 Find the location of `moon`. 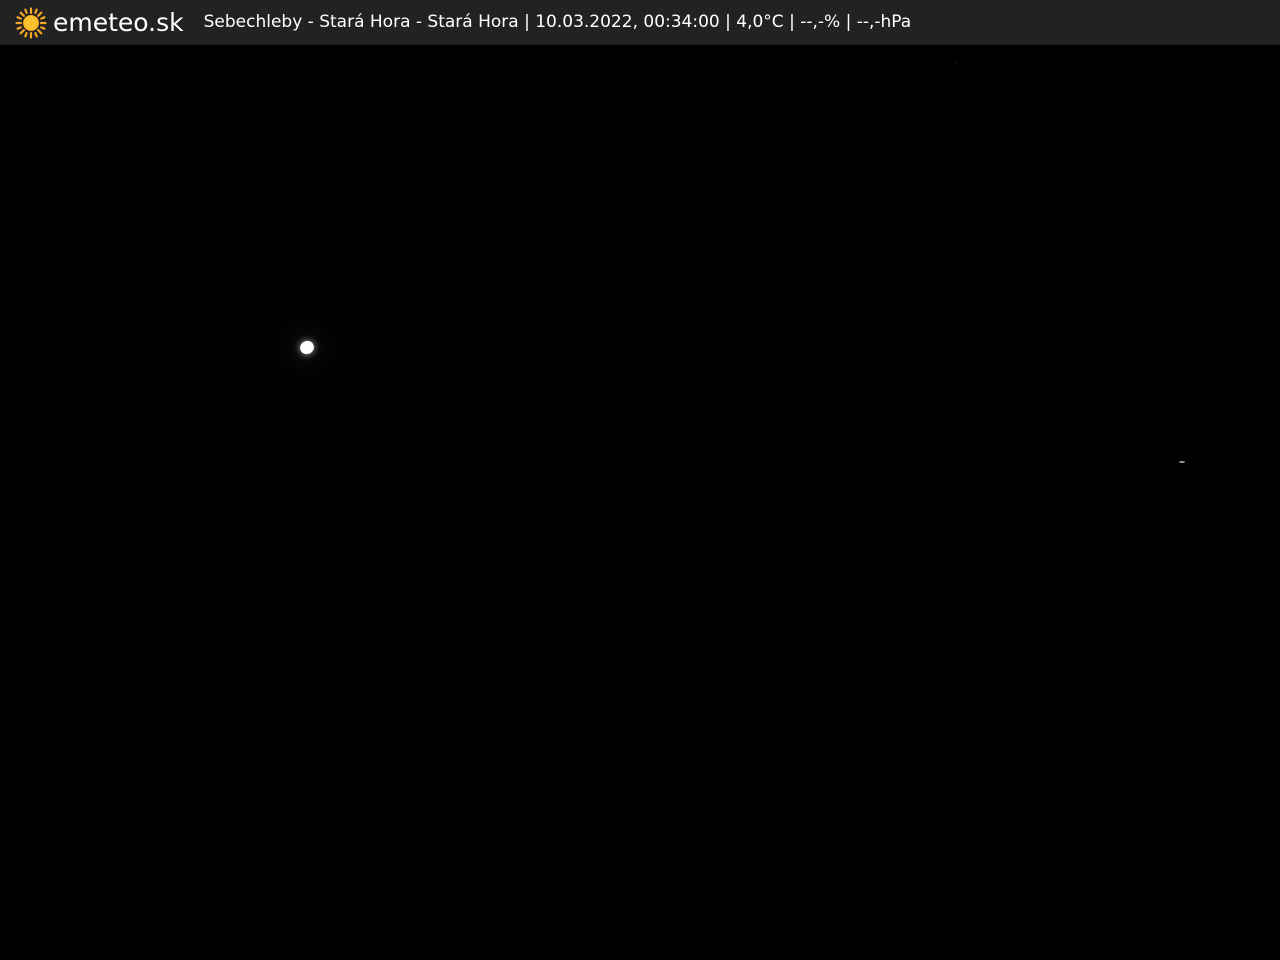

moon is located at coordinates (307, 347).